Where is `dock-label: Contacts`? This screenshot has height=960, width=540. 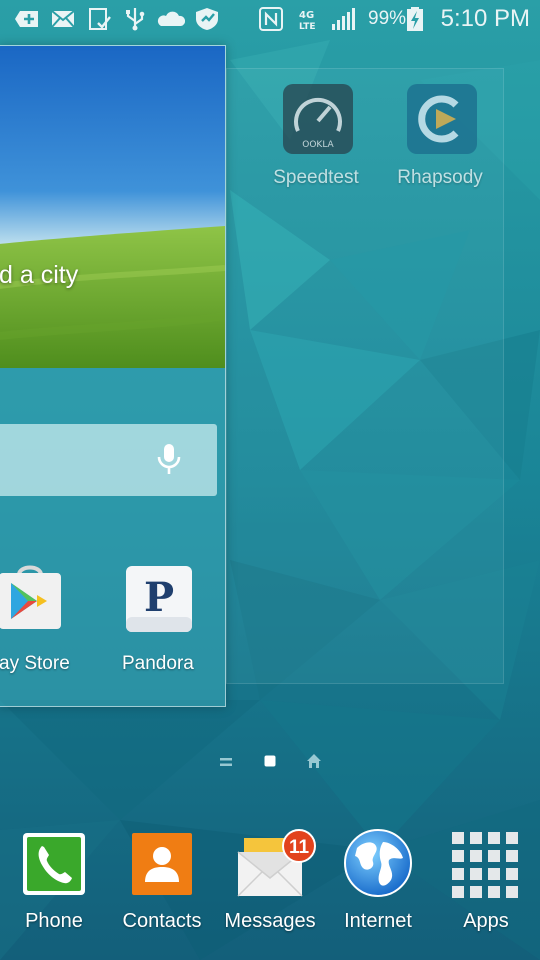
dock-label: Contacts is located at coordinates (162, 921).